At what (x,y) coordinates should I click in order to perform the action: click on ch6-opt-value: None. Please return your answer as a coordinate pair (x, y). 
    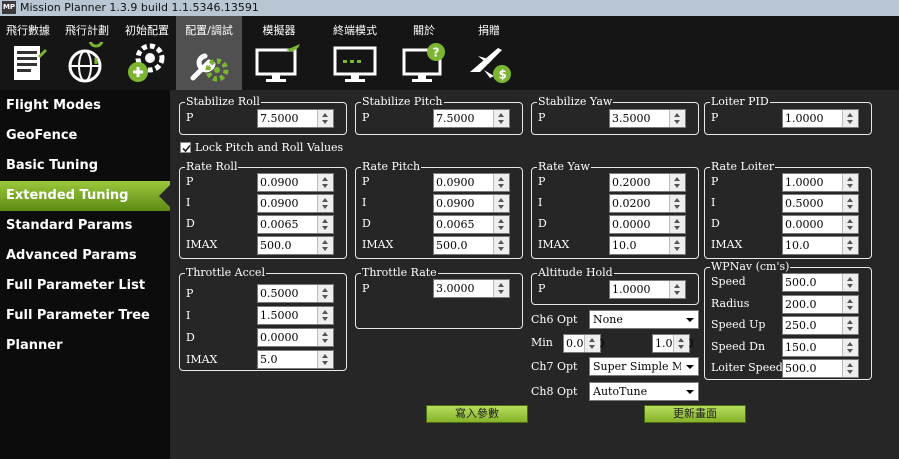
    Looking at the image, I should click on (608, 319).